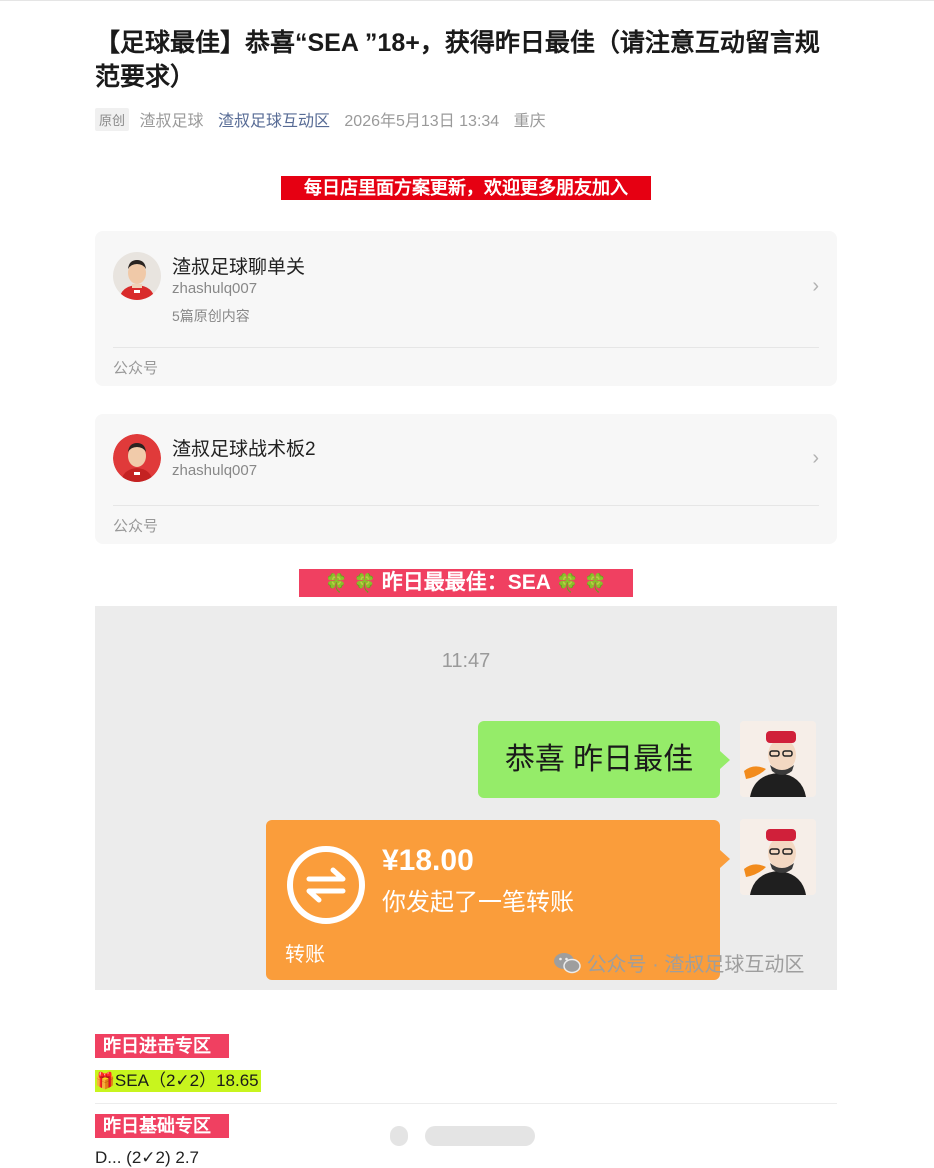 The image size is (934, 1168). I want to click on highlight-line: 🎁SEA（2✓2）18.65, so click(178, 1081).